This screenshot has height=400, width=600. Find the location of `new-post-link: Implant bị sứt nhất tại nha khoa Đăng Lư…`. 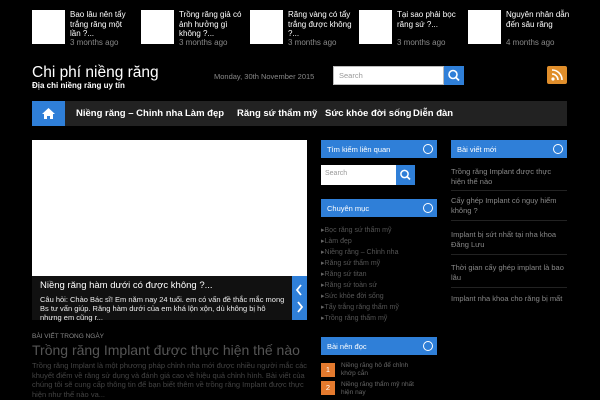

new-post-link: Implant bị sứt nhất tại nha khoa Đăng Lư… is located at coordinates (509, 240).